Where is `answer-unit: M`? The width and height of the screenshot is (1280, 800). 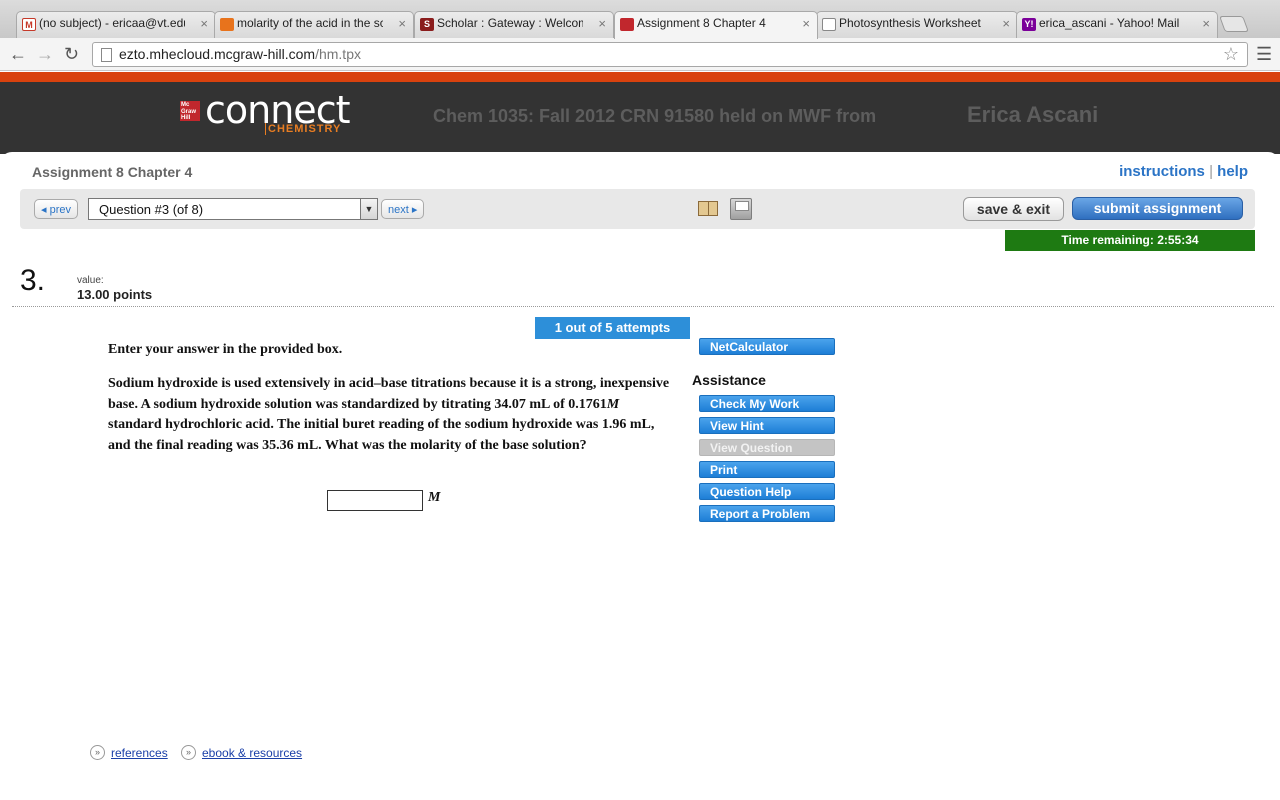
answer-unit: M is located at coordinates (434, 497).